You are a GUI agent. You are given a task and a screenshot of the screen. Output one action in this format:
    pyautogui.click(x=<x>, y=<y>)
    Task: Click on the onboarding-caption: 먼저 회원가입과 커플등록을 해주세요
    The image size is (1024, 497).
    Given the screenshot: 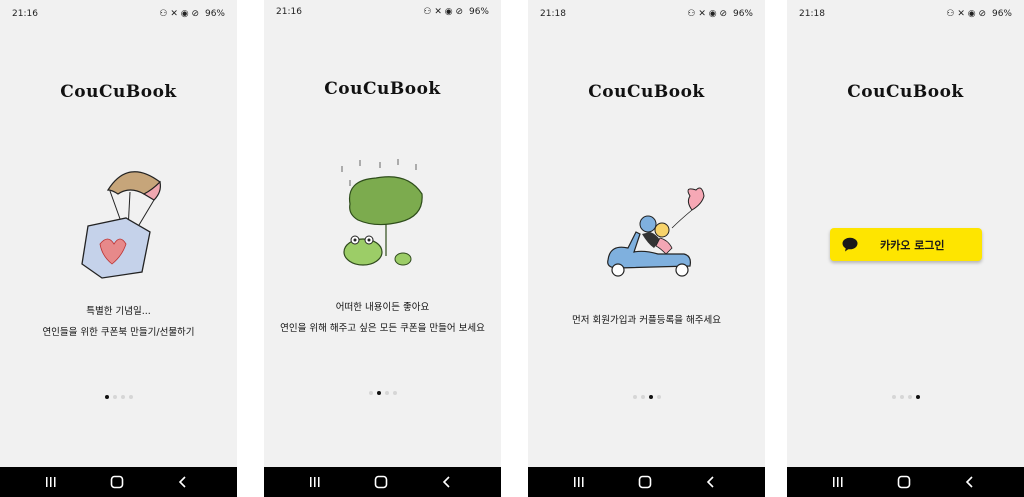 What is the action you would take?
    pyautogui.click(x=646, y=320)
    